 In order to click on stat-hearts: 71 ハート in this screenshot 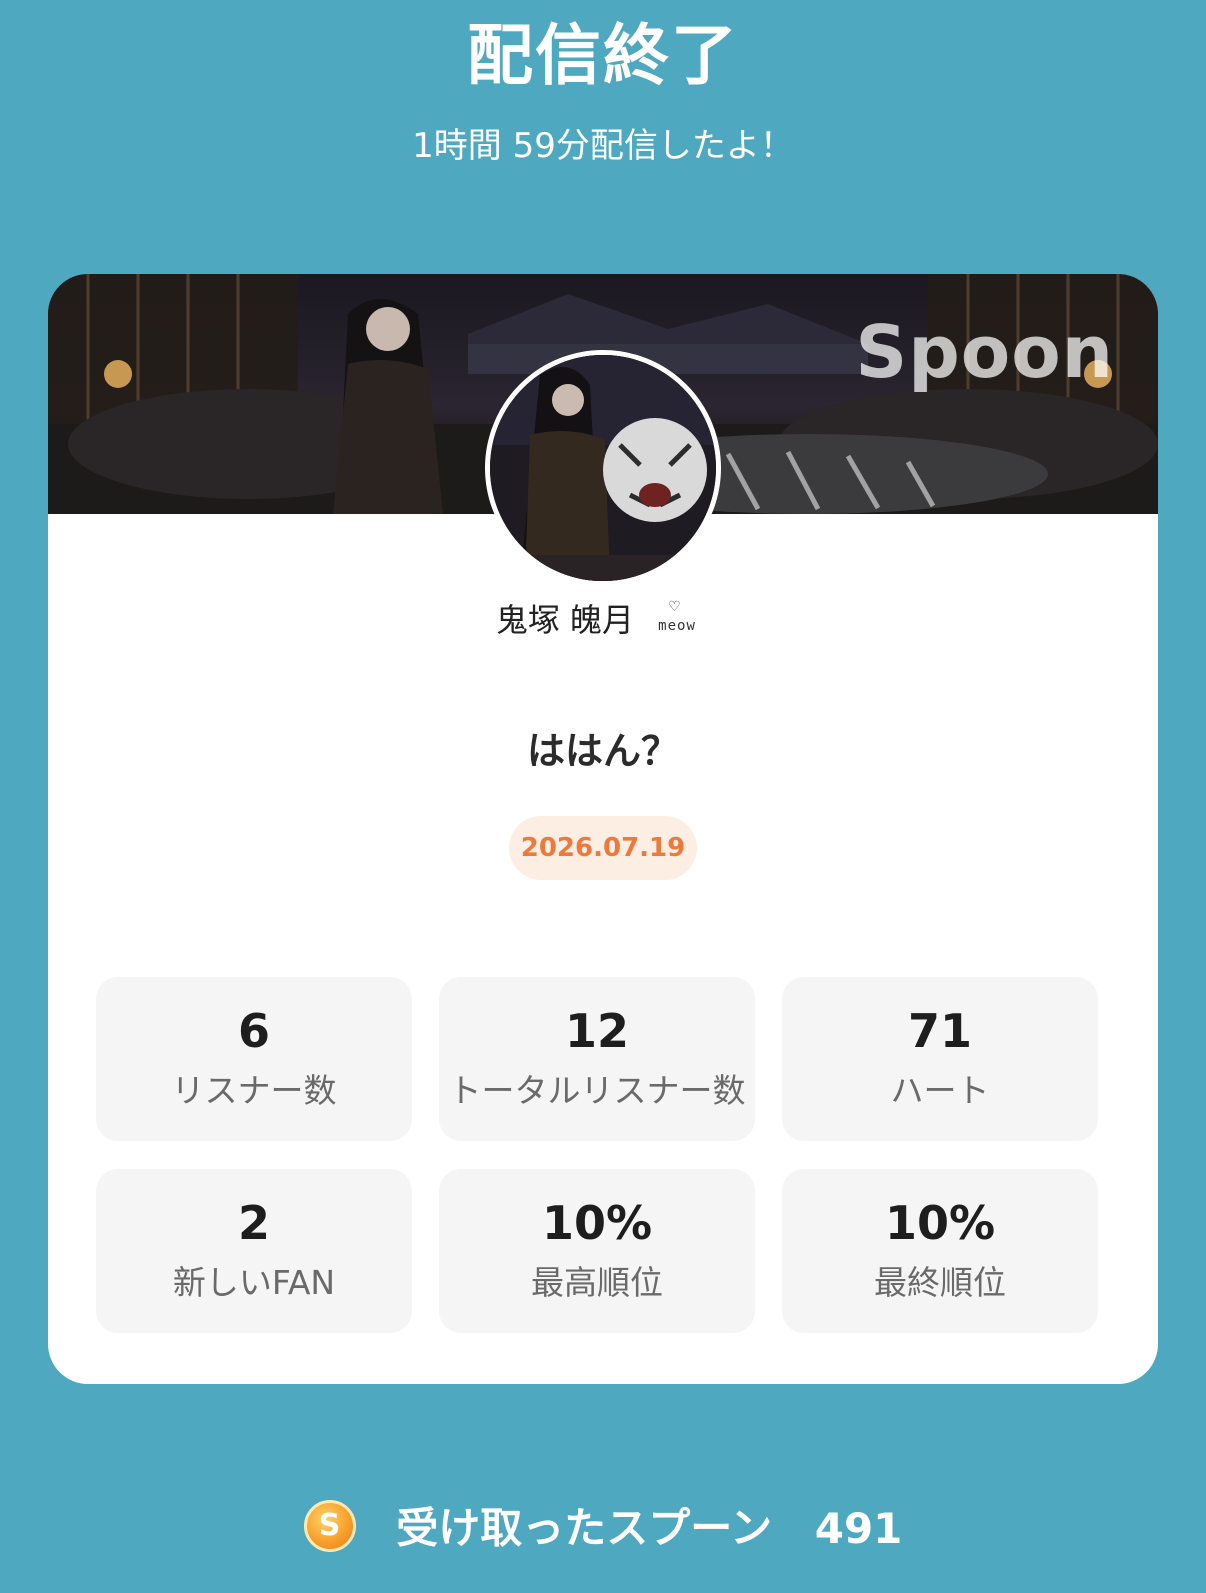, I will do `click(940, 1059)`.